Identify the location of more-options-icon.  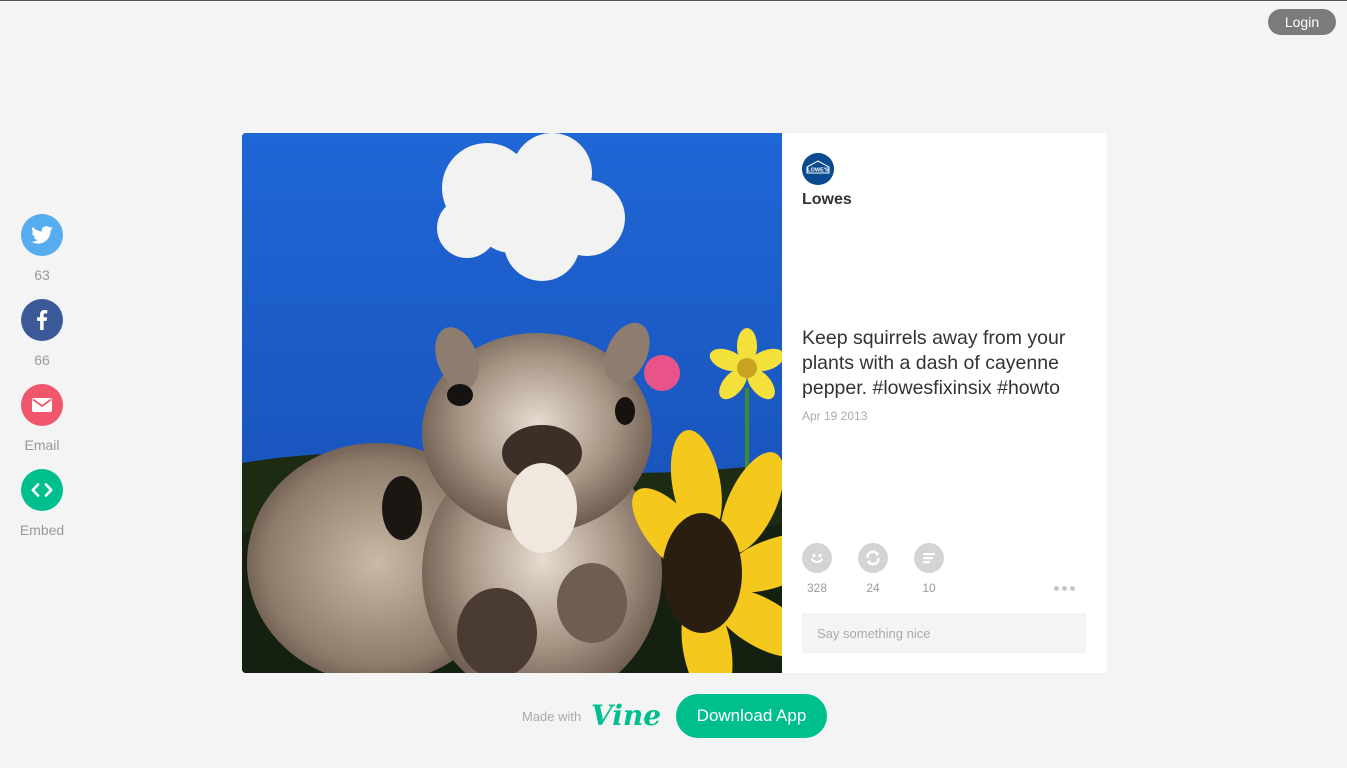
(1066, 588).